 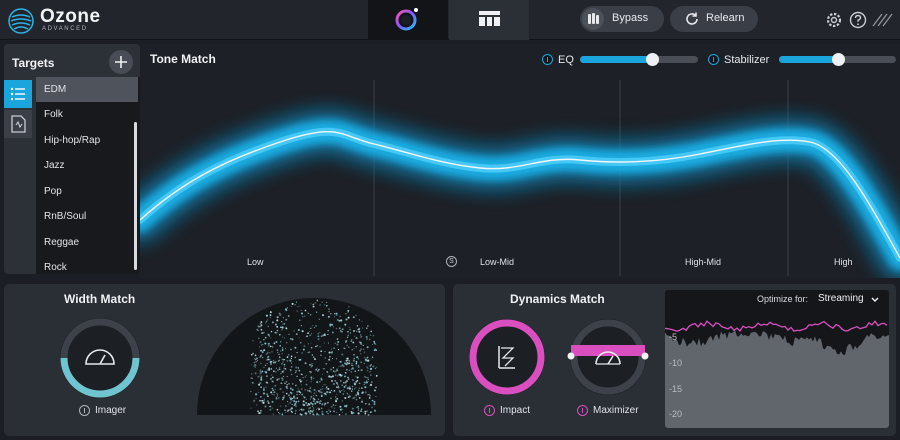 I want to click on stabilizer-slider, so click(x=837, y=59).